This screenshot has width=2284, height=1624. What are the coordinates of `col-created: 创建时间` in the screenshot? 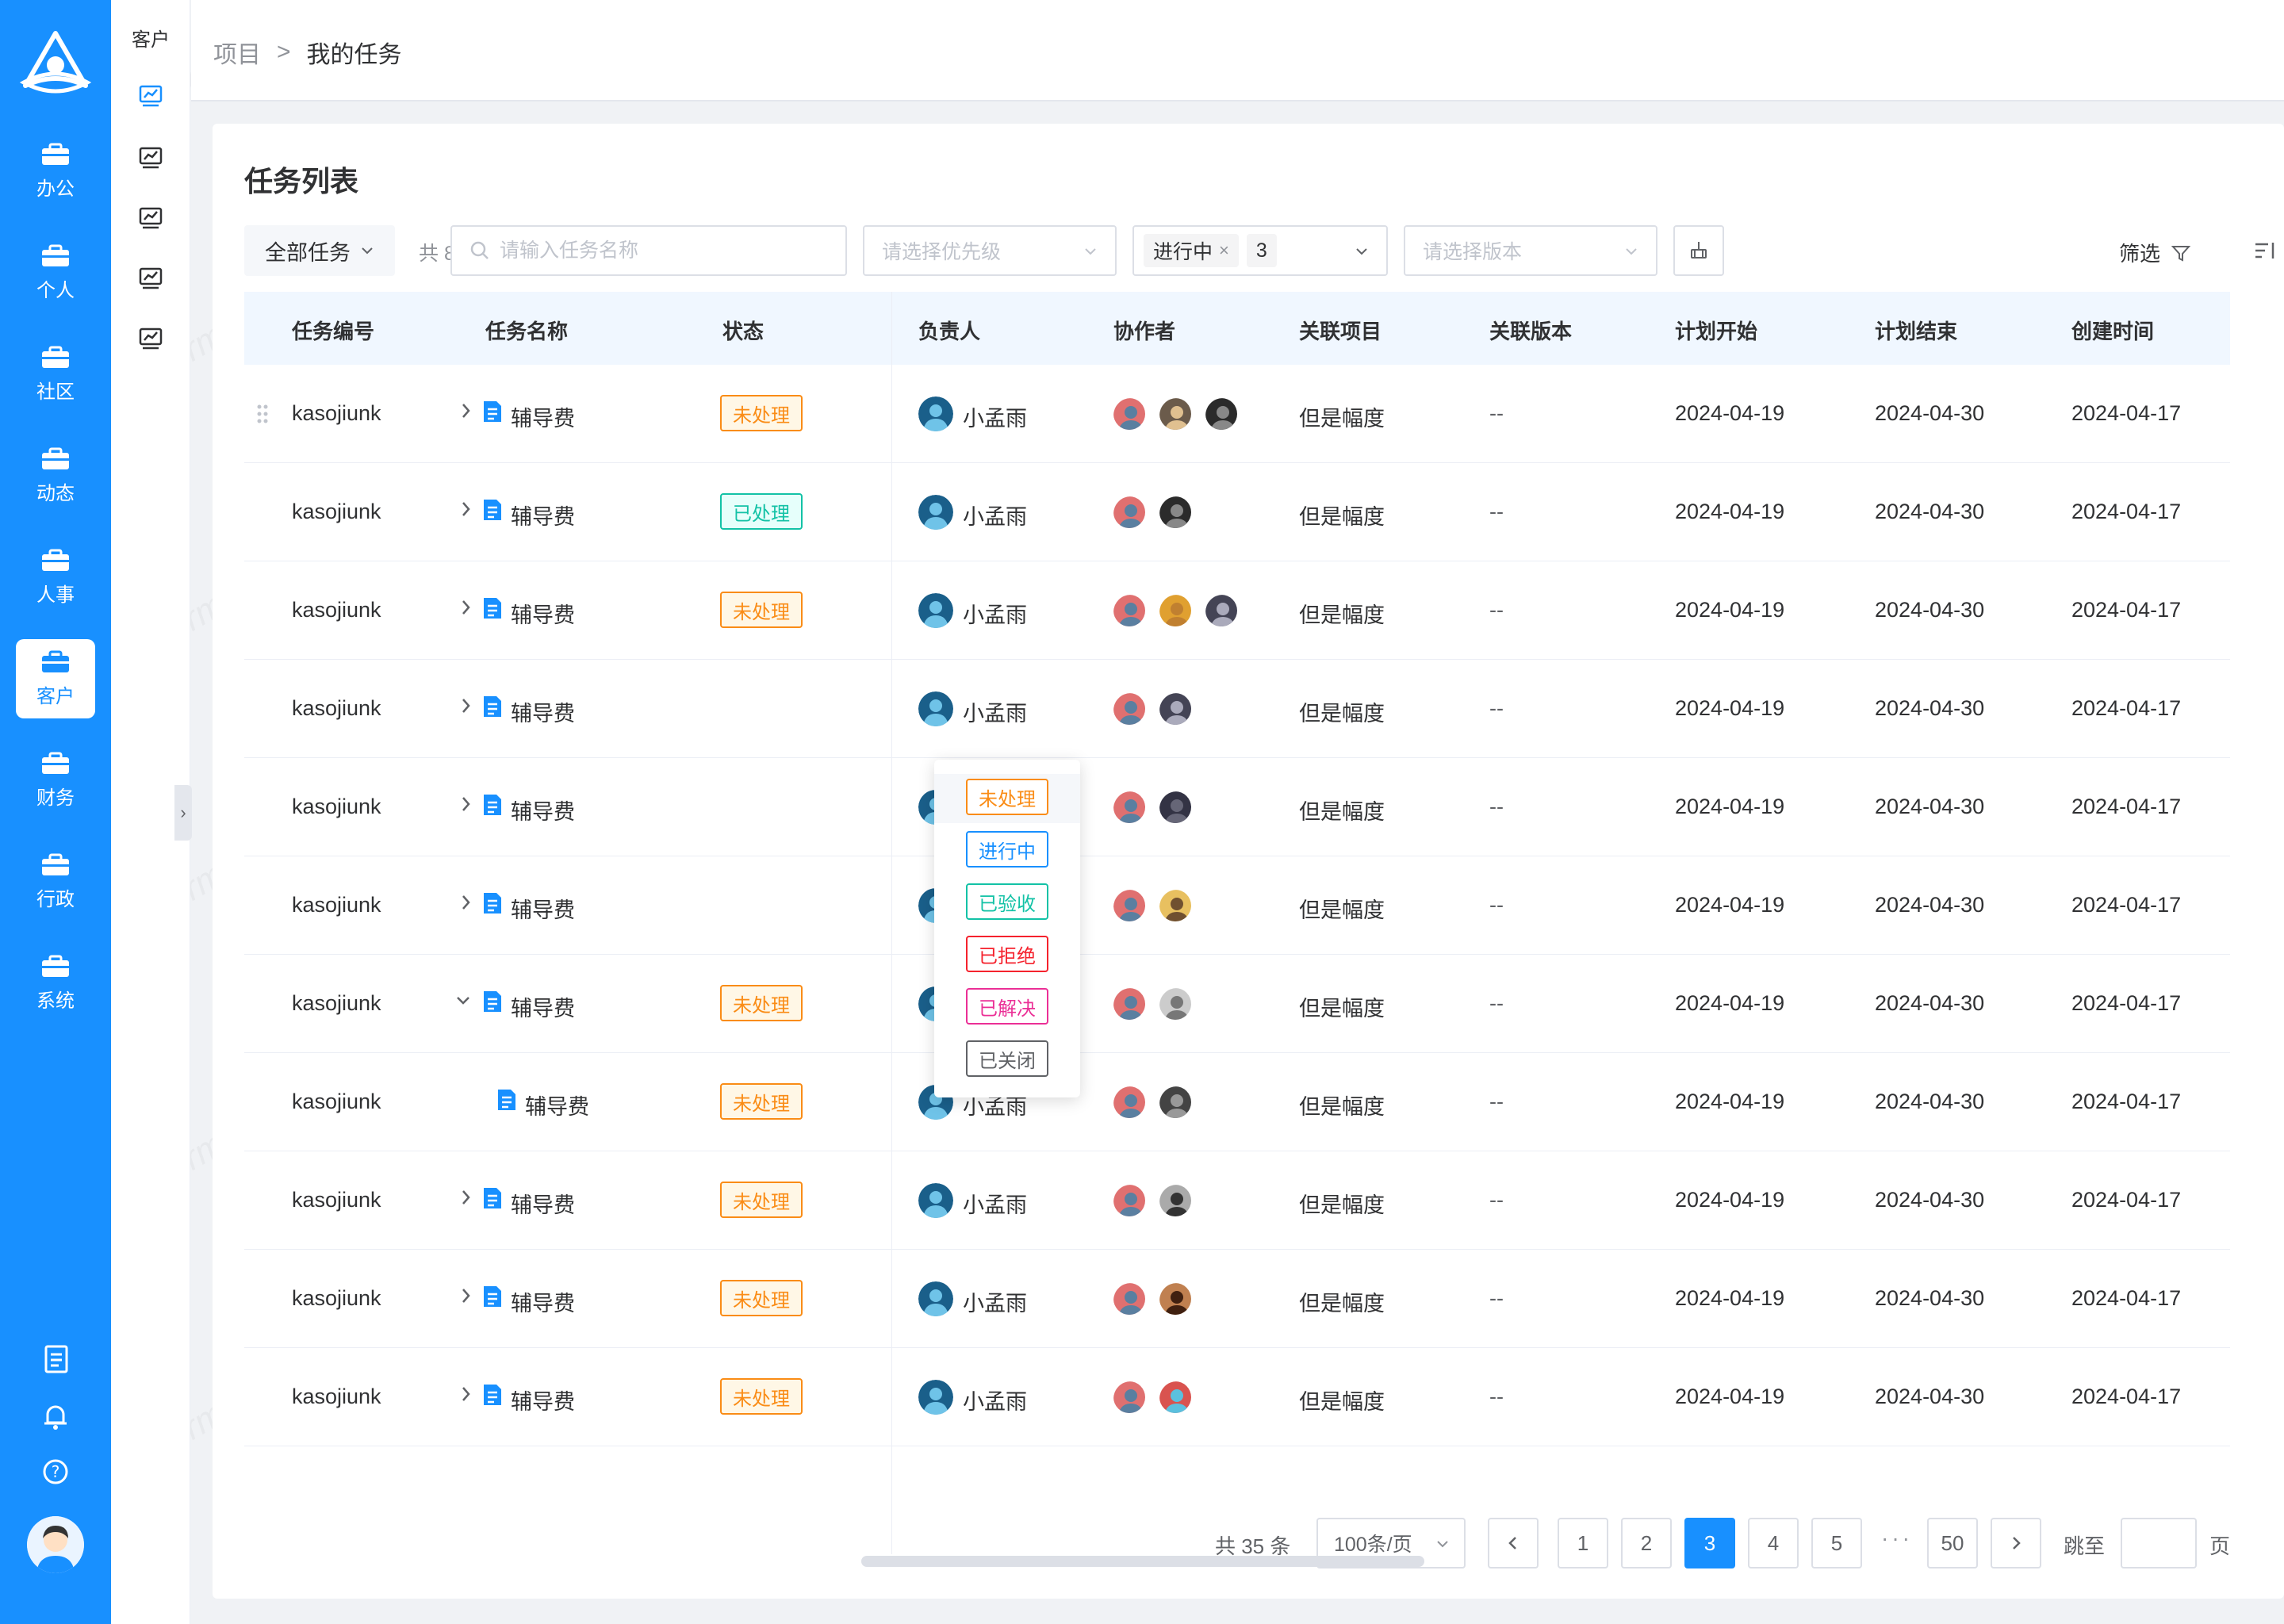 It's located at (2112, 330).